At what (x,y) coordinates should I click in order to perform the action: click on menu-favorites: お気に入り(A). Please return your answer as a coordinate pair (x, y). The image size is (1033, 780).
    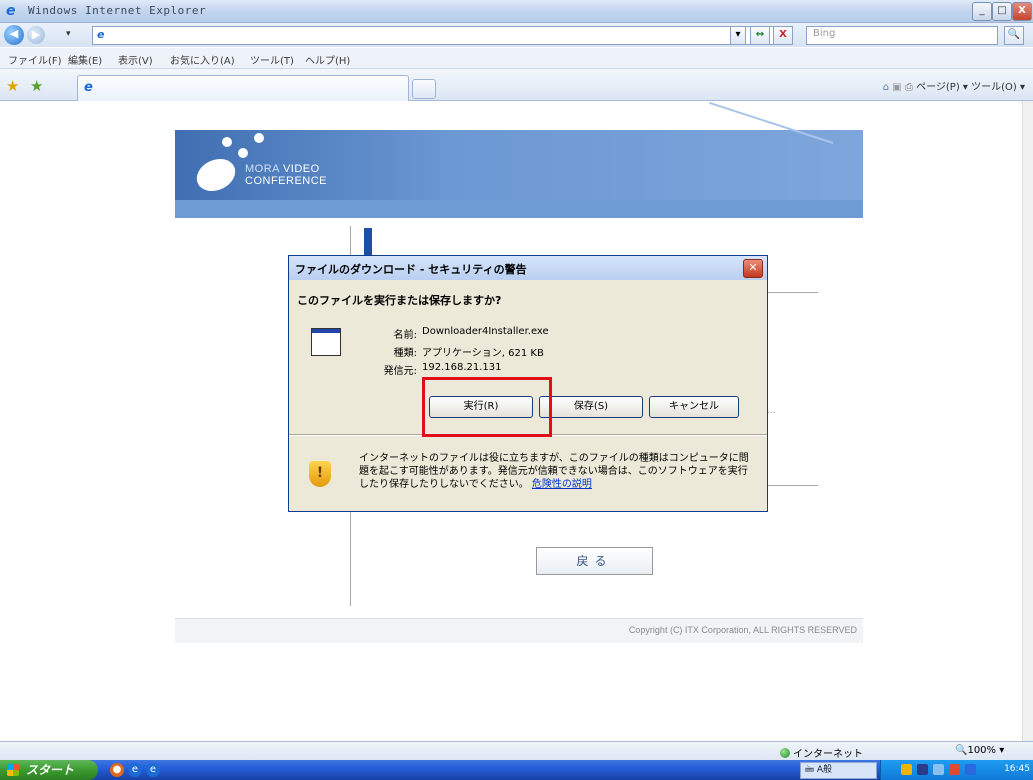
    Looking at the image, I should click on (202, 59).